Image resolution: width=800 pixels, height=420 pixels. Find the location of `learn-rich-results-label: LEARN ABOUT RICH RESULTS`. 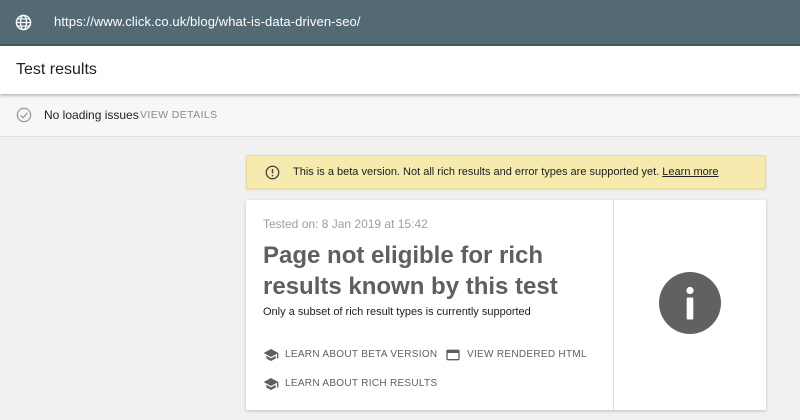

learn-rich-results-label: LEARN ABOUT RICH RESULTS is located at coordinates (361, 383).